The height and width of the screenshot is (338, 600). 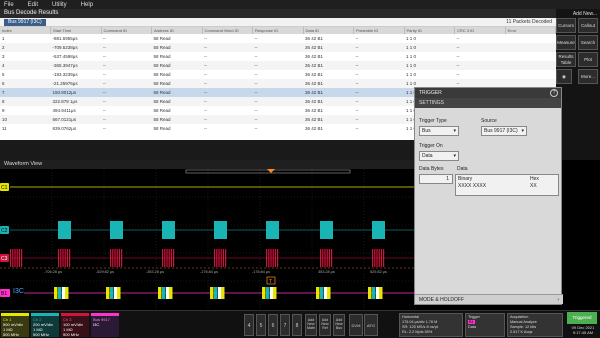 What do you see at coordinates (480, 30) in the screenshot?
I see `column-header: CRC 3 ID` at bounding box center [480, 30].